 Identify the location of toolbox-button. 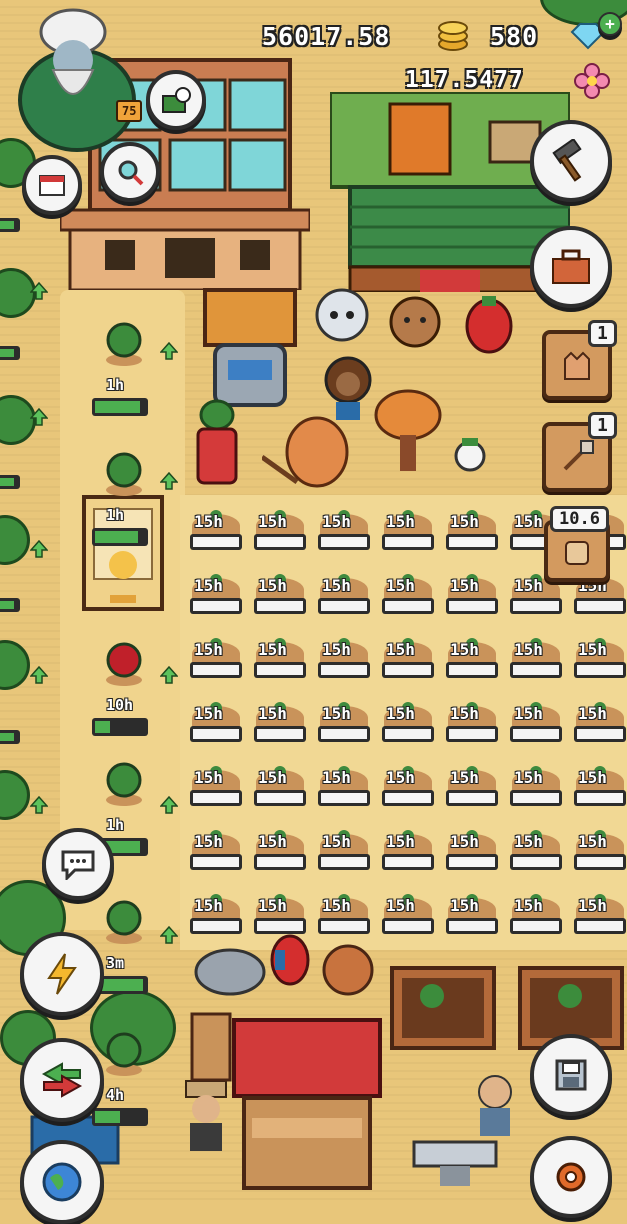
(571, 267).